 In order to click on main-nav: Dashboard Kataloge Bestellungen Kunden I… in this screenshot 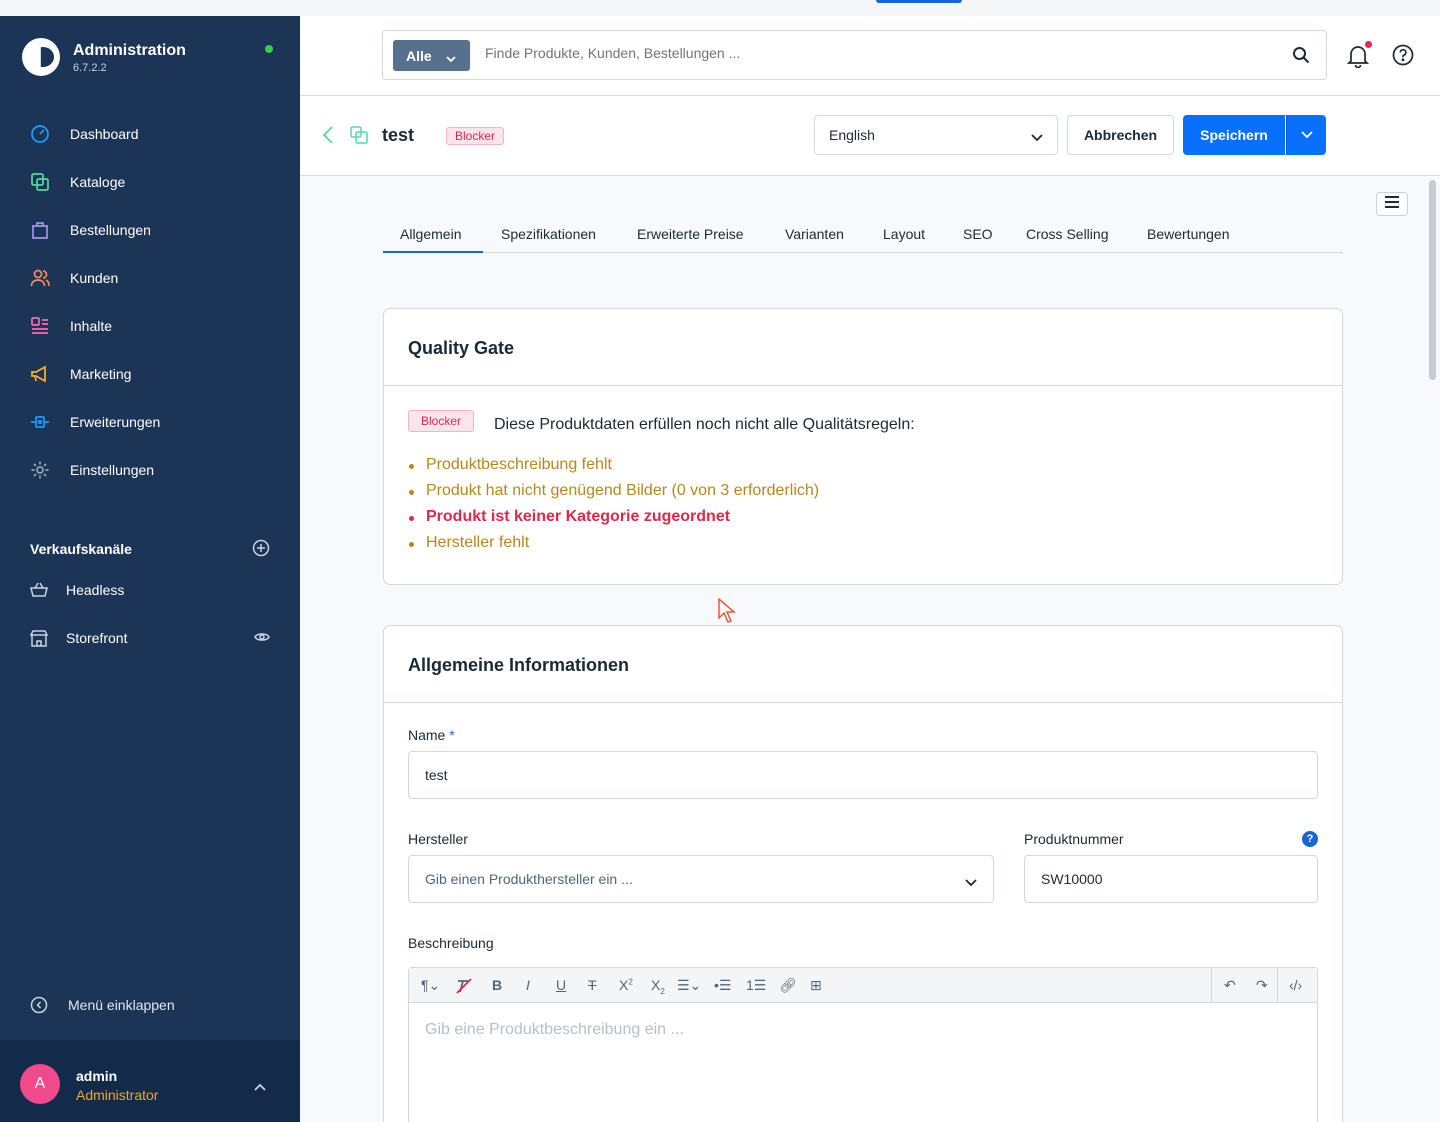, I will do `click(150, 302)`.